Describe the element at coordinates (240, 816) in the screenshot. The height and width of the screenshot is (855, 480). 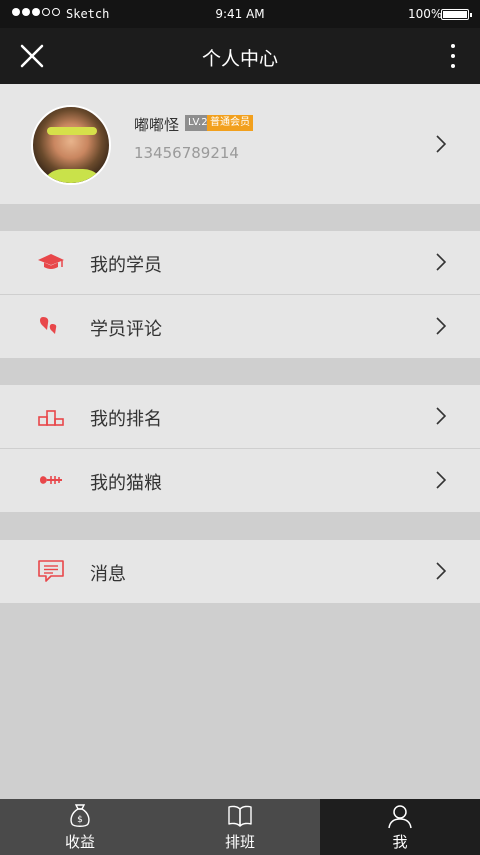
I see `open-book-icon` at that location.